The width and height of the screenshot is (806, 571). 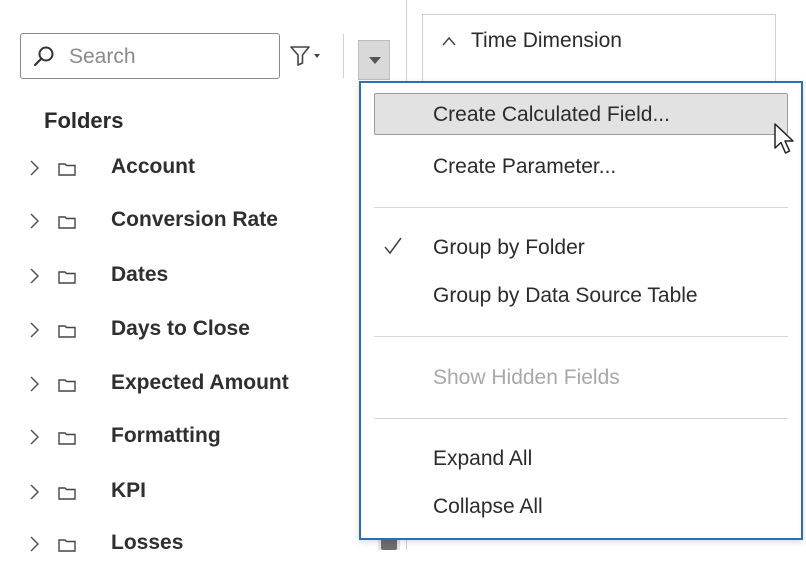 What do you see at coordinates (449, 41) in the screenshot?
I see `chevron-up-icon` at bounding box center [449, 41].